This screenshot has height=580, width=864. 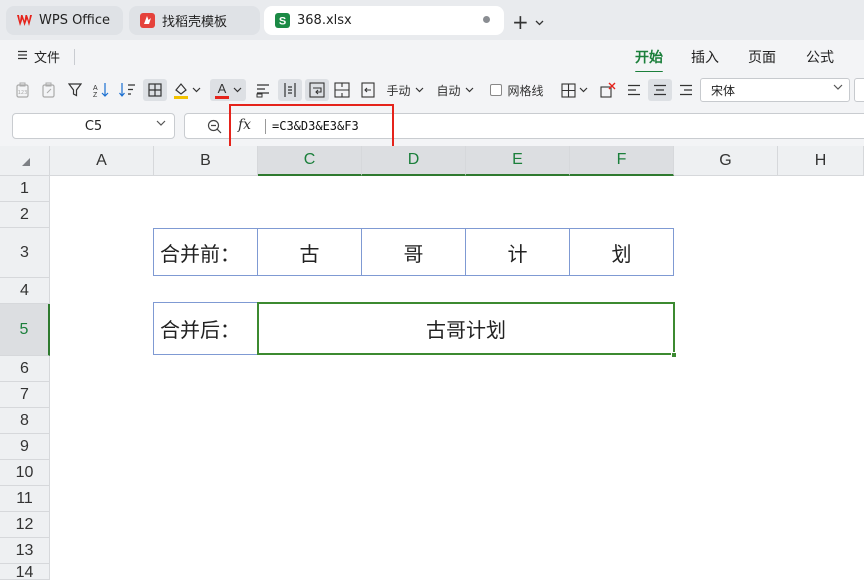 What do you see at coordinates (448, 90) in the screenshot?
I see `calc-auto-label: 自动` at bounding box center [448, 90].